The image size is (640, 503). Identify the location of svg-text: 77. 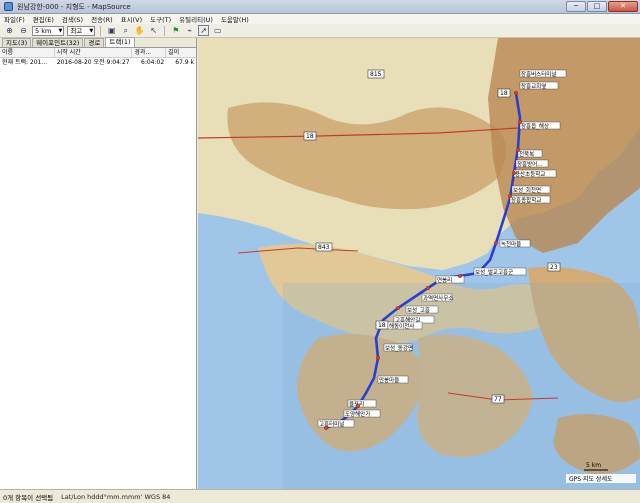
(498, 399).